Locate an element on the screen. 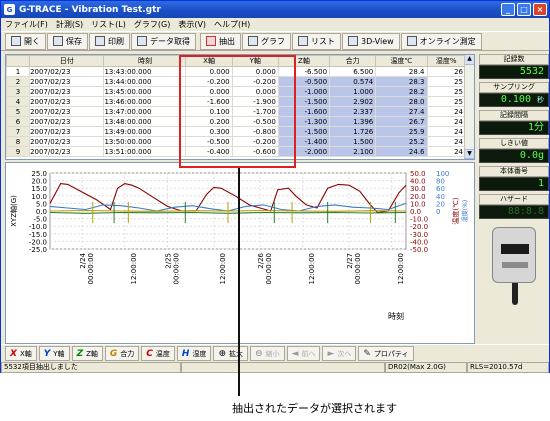  table-cell: 25.2 is located at coordinates (401, 141).